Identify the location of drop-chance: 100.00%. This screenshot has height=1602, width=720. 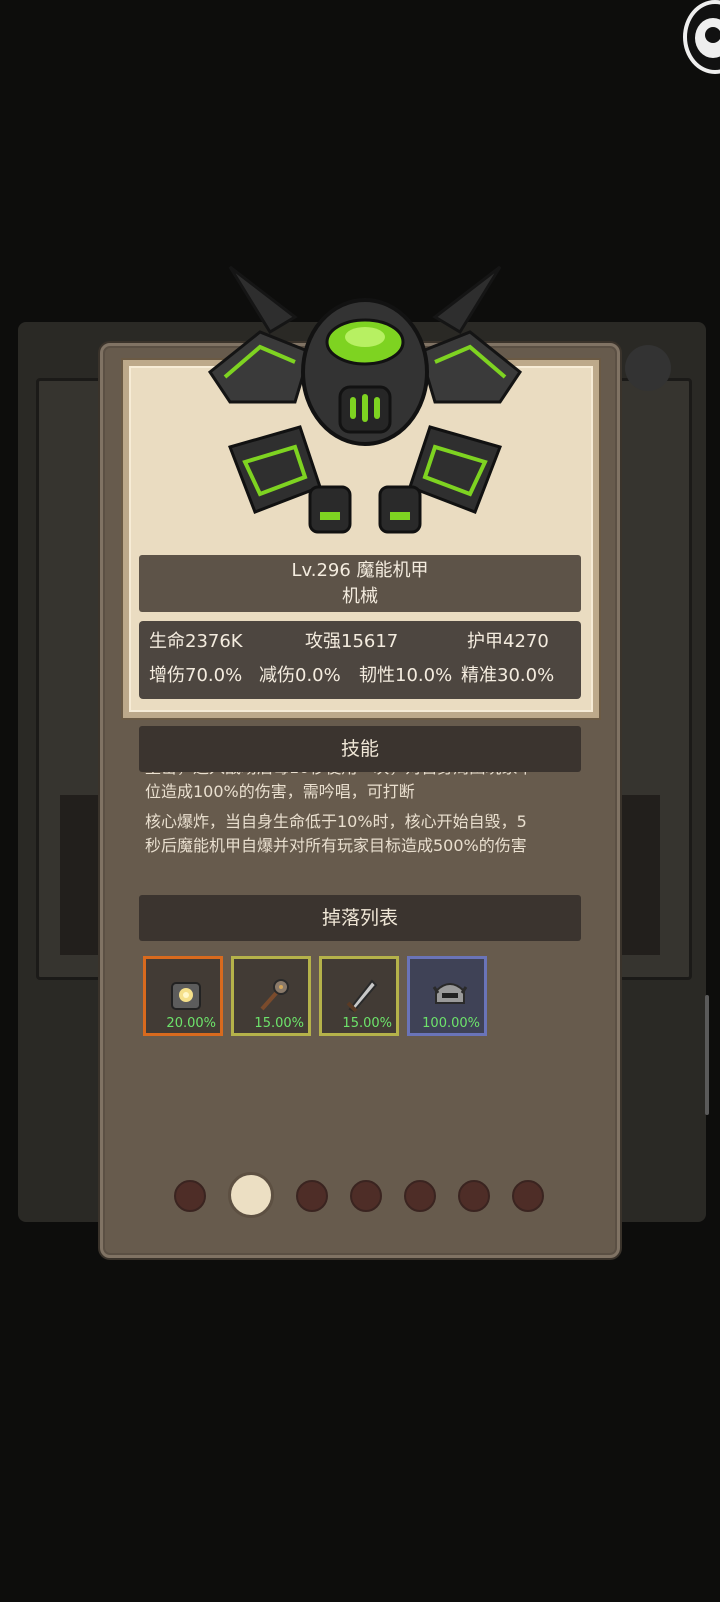
(451, 1023).